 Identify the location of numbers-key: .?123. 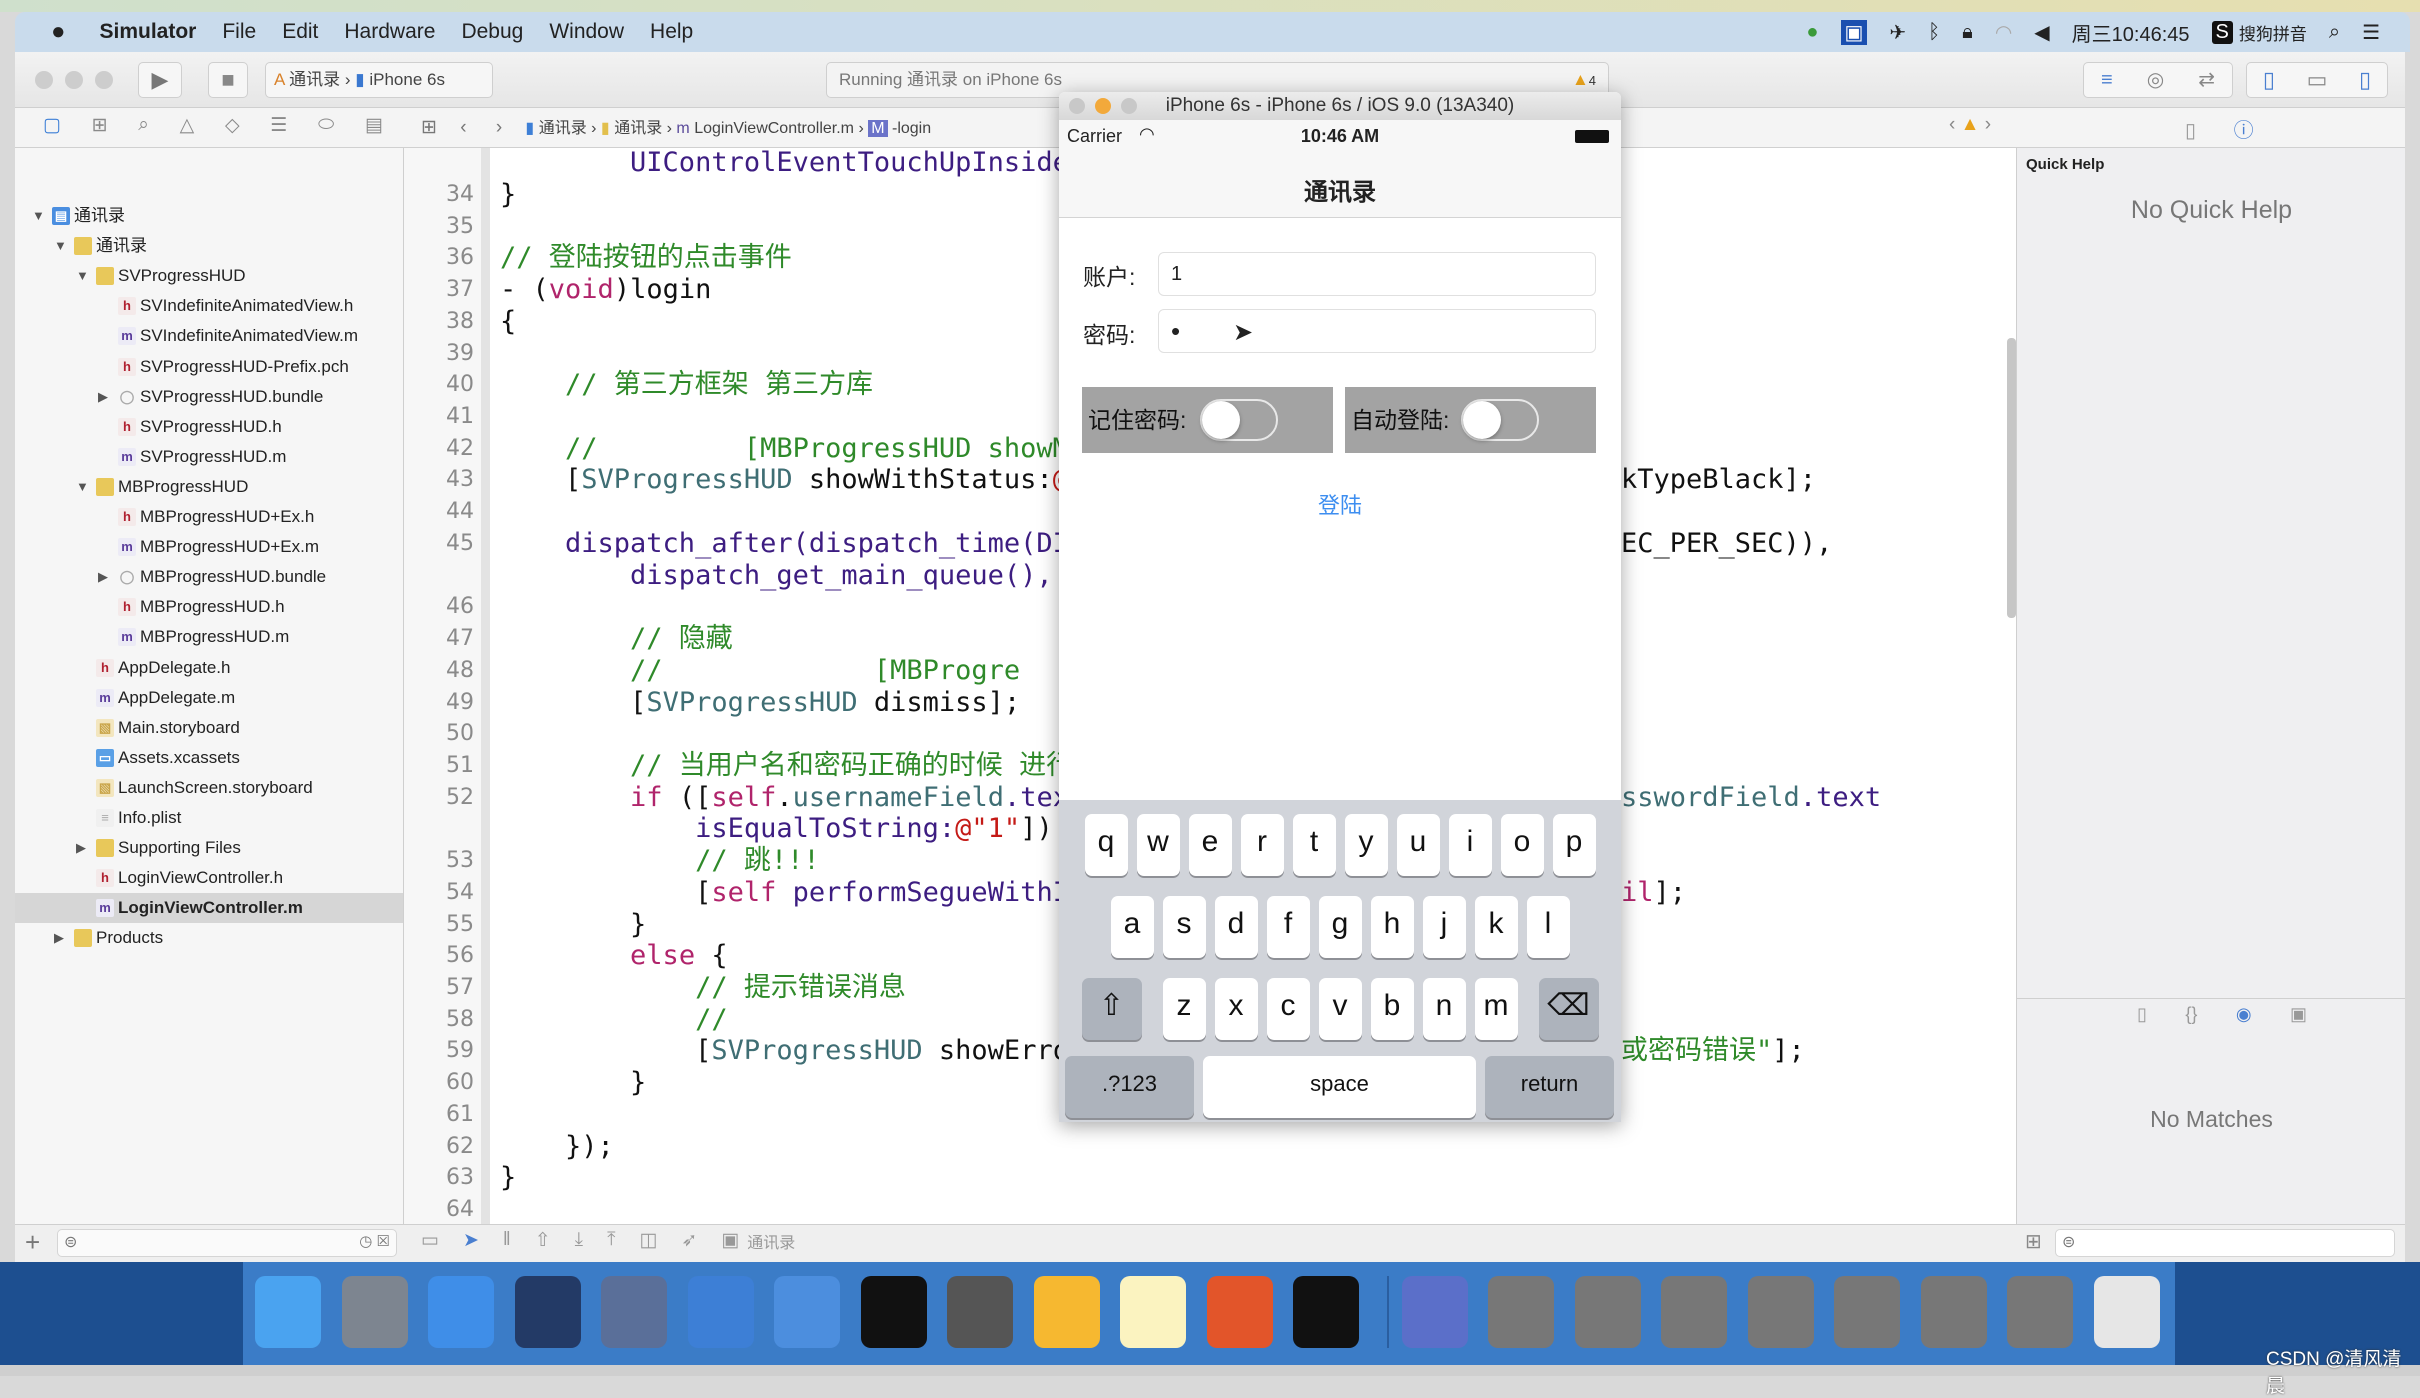
(1129, 1087).